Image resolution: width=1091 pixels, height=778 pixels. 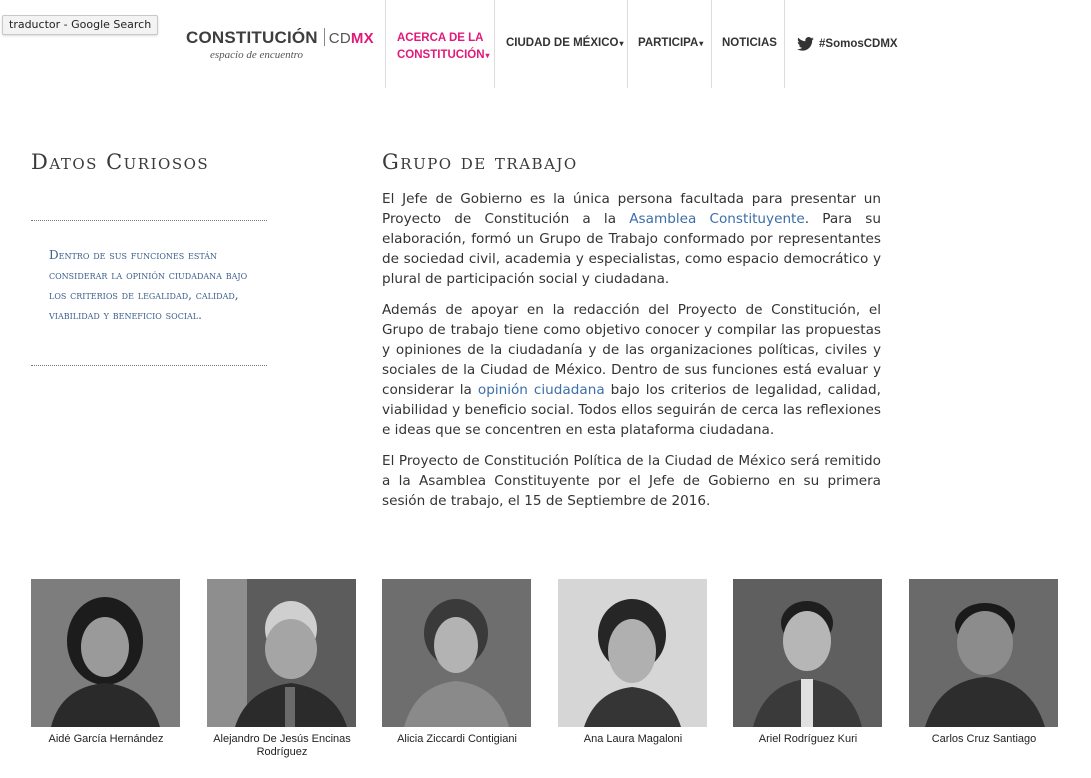 I want to click on member-card: Ana Laura Magaloni, so click(x=633, y=662).